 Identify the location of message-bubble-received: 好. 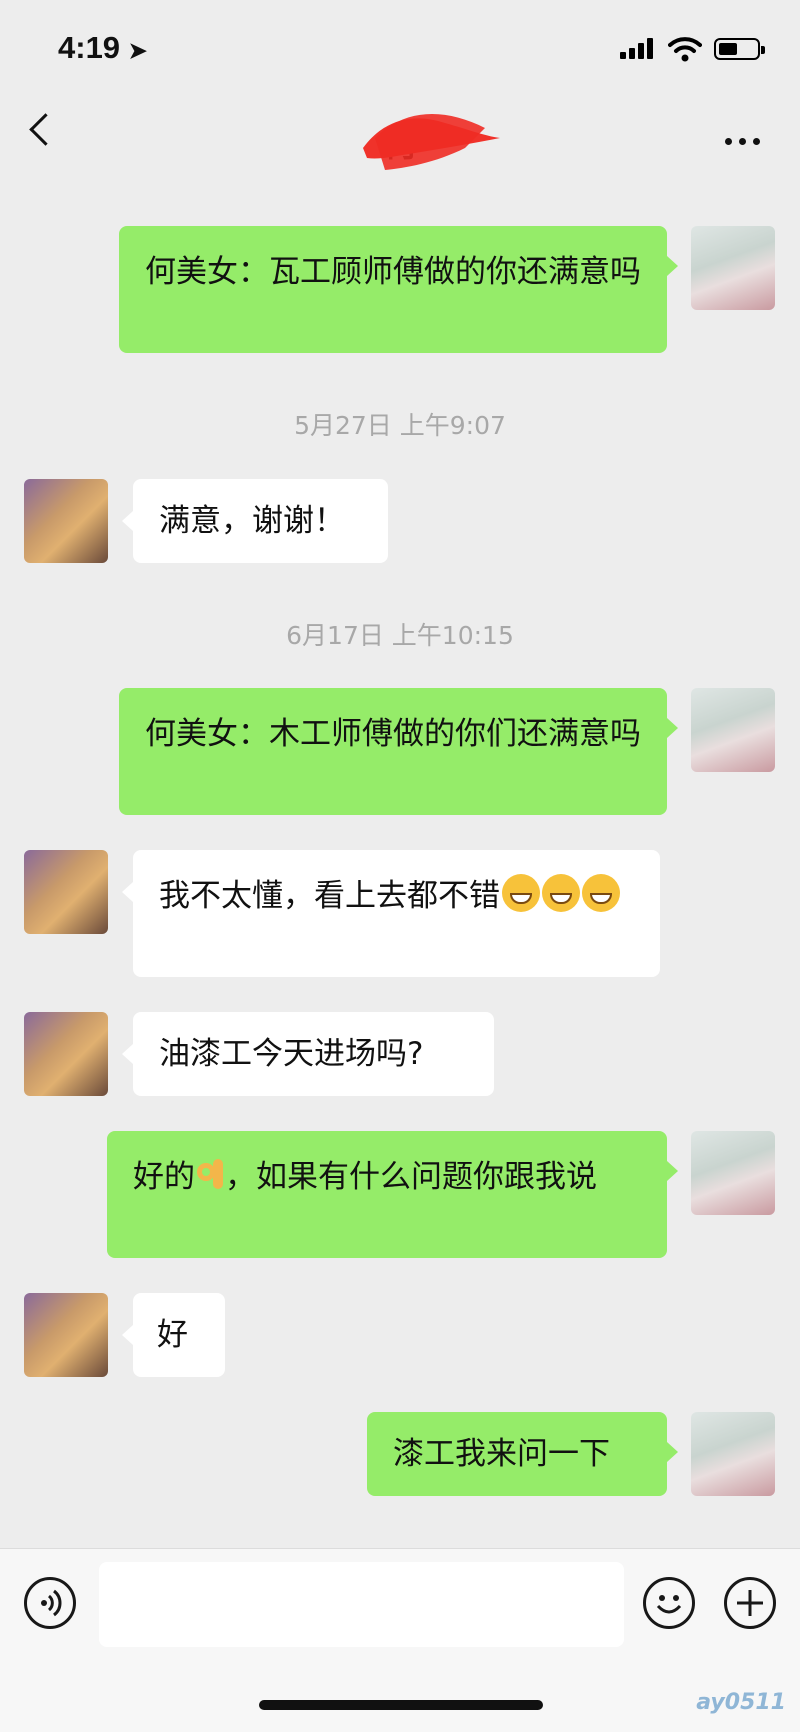
(179, 1335).